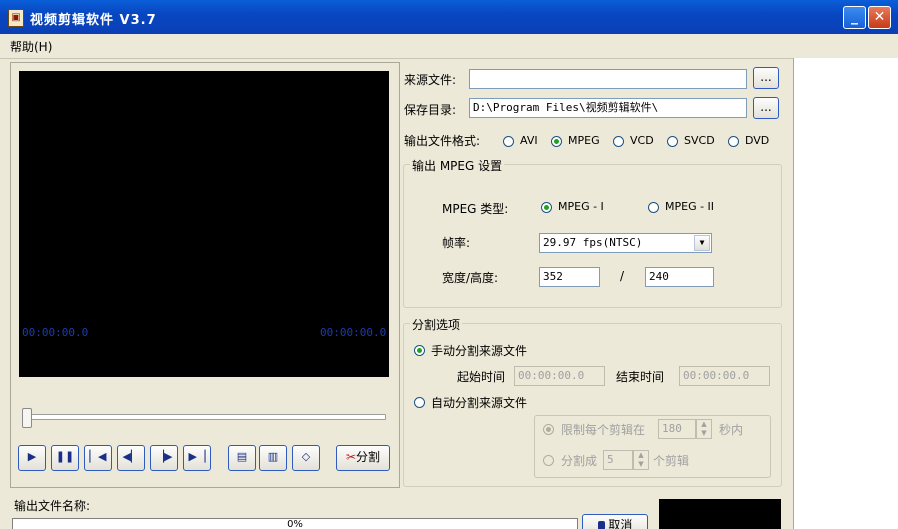 The width and height of the screenshot is (898, 529). I want to click on manual-split-radio, so click(419, 350).